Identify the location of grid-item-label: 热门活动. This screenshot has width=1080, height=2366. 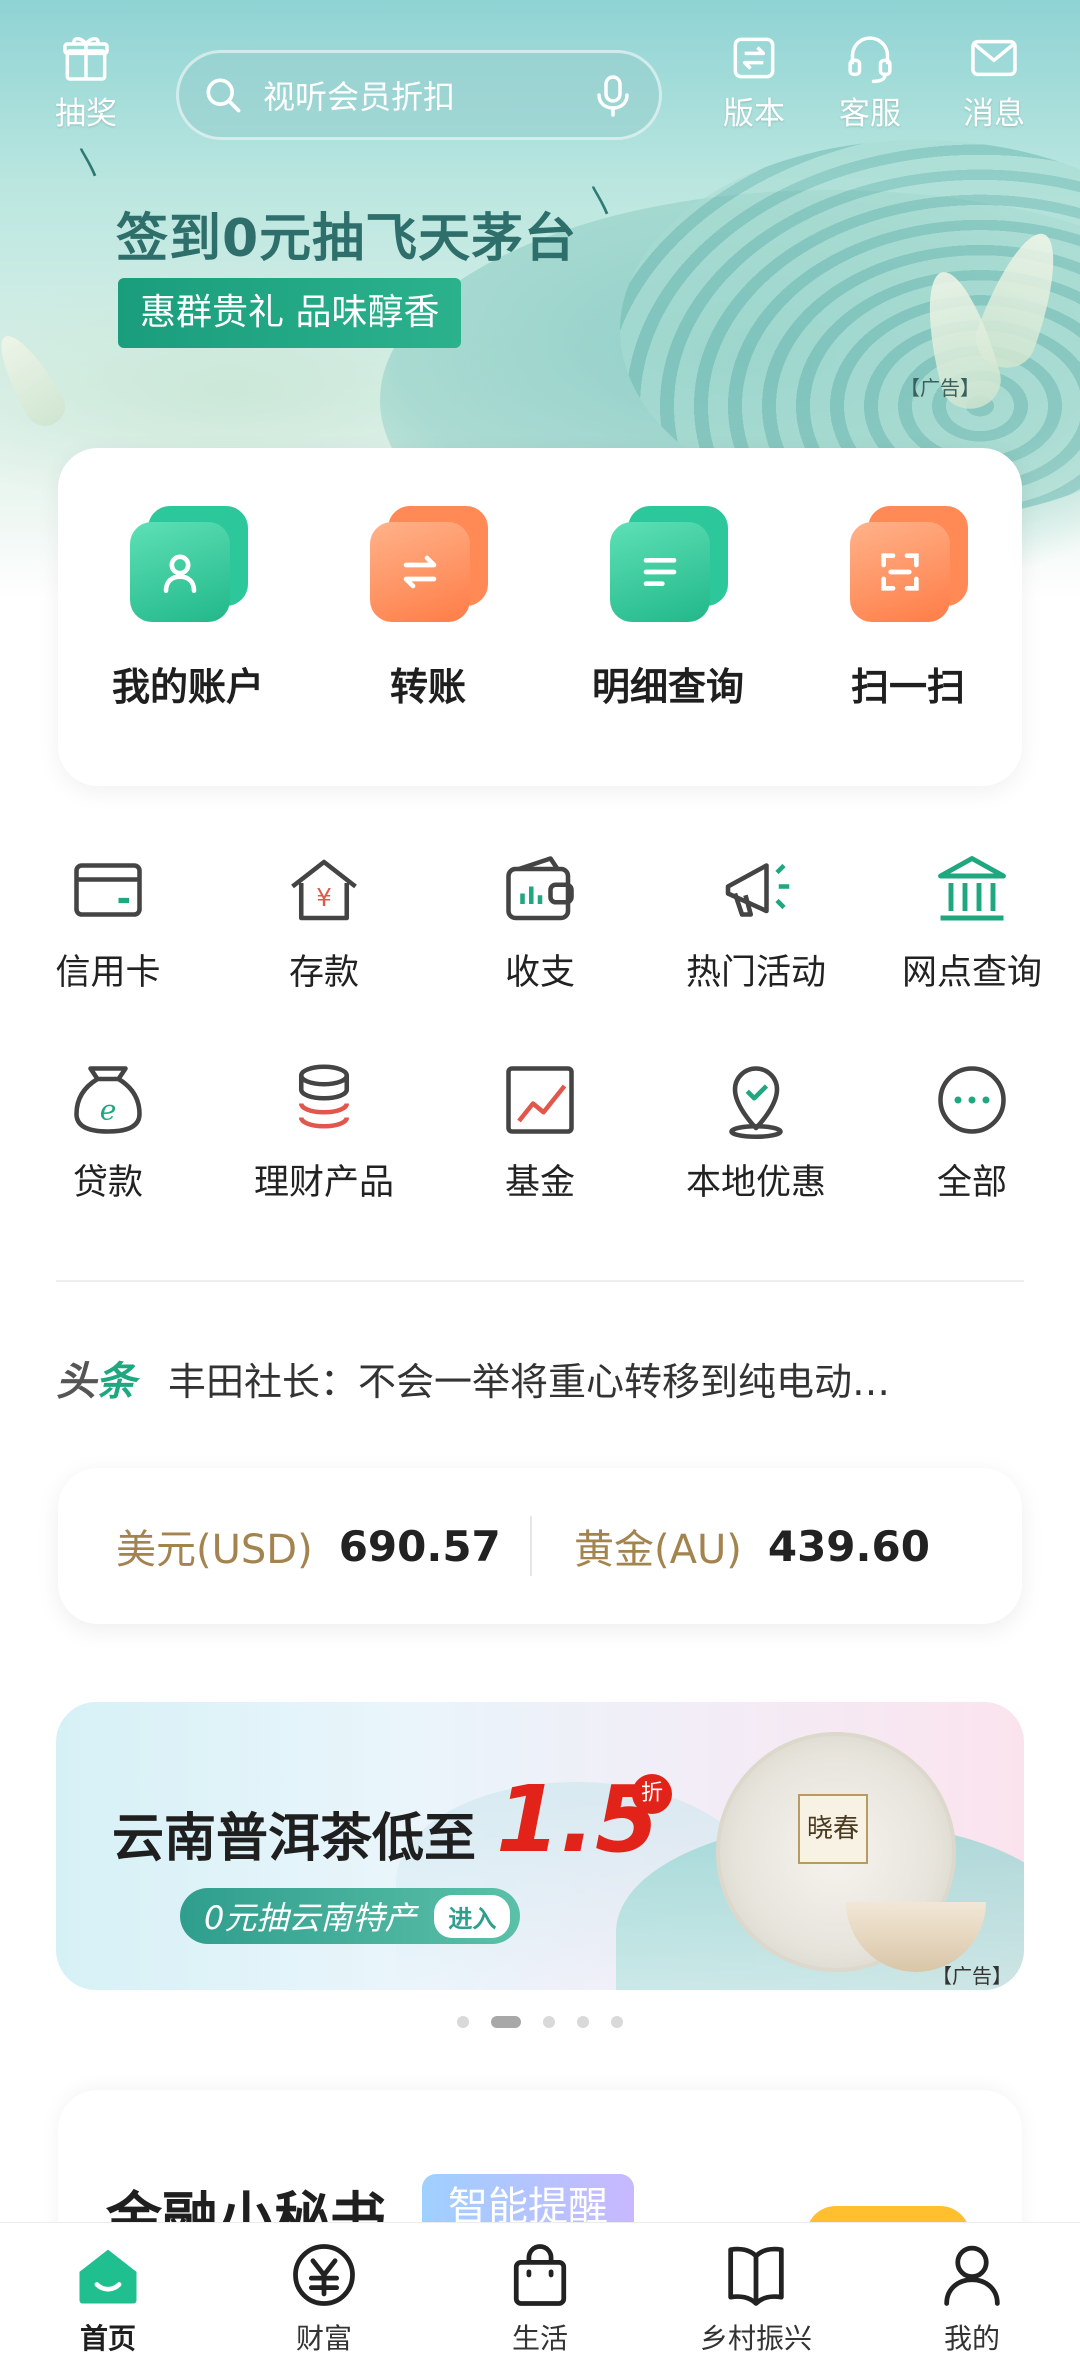
(755, 973).